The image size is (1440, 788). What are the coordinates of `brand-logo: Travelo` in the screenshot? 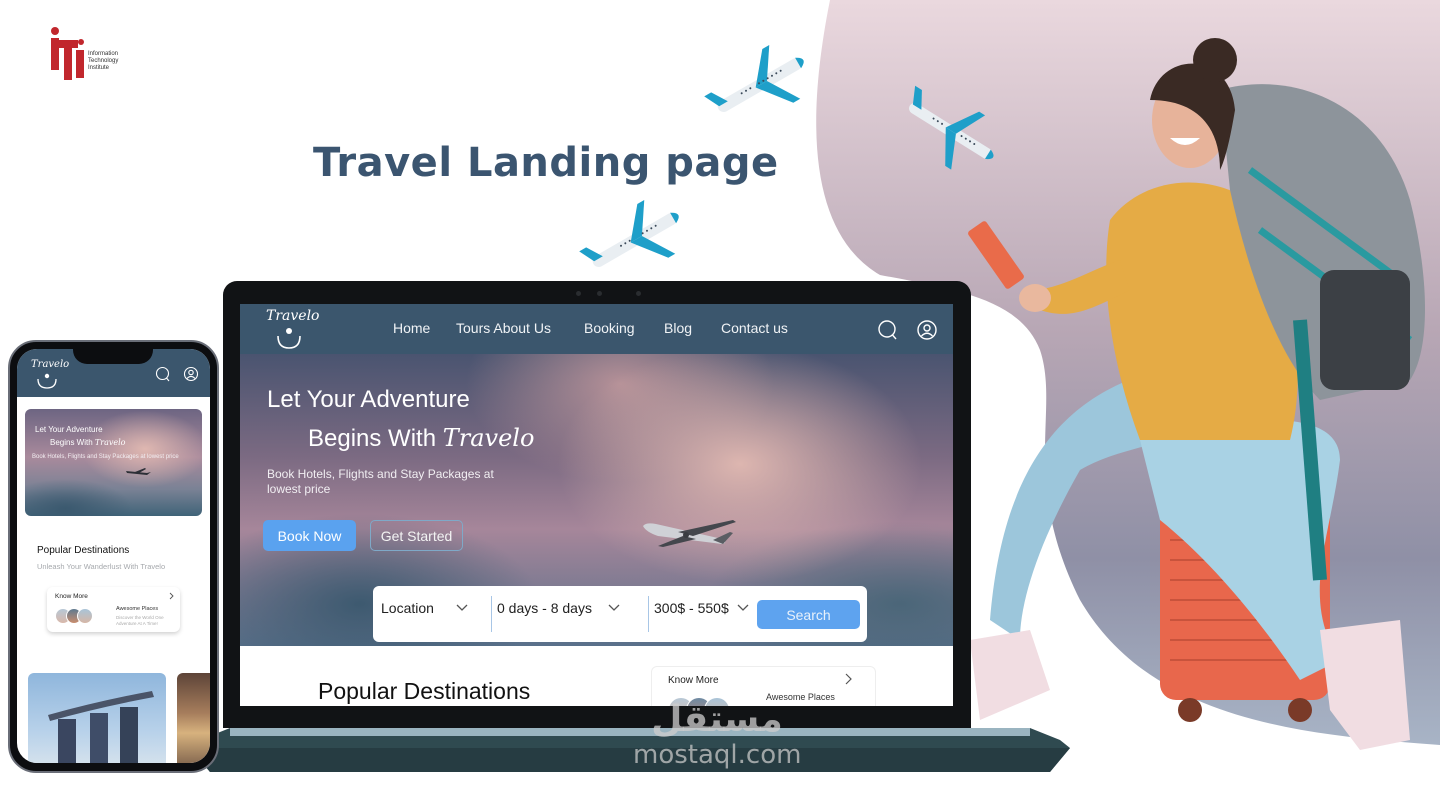 It's located at (293, 328).